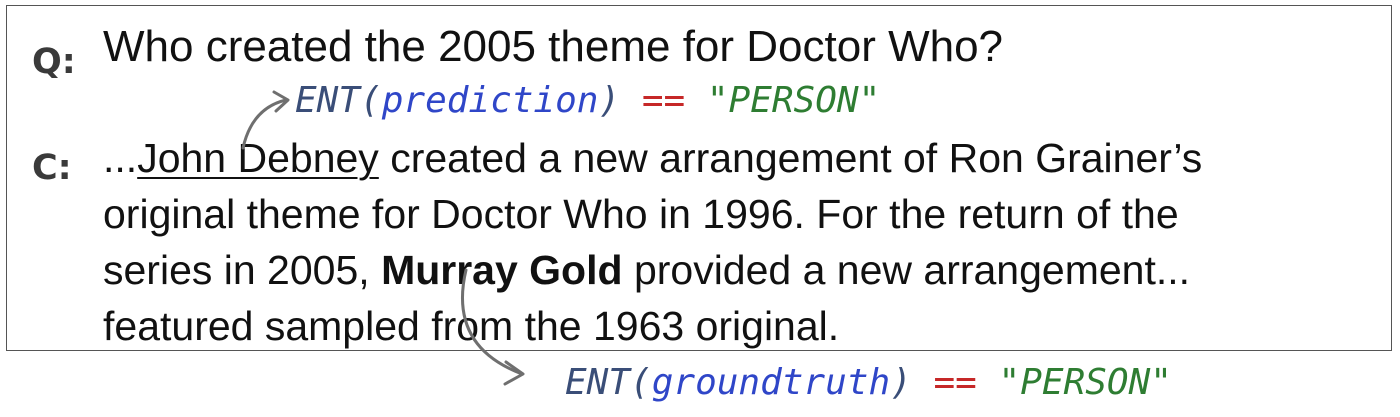 The image size is (1400, 417). What do you see at coordinates (514, 373) in the screenshot?
I see `groundtruth-arrowhead-icon` at bounding box center [514, 373].